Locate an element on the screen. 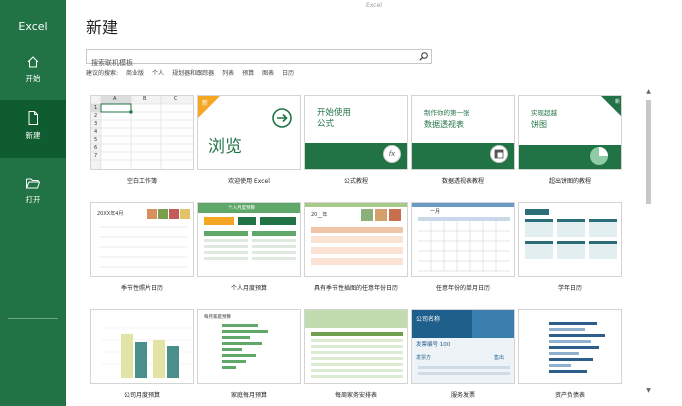 The image size is (682, 406). template-thumbnail: 开始使用 公式 fx is located at coordinates (356, 132).